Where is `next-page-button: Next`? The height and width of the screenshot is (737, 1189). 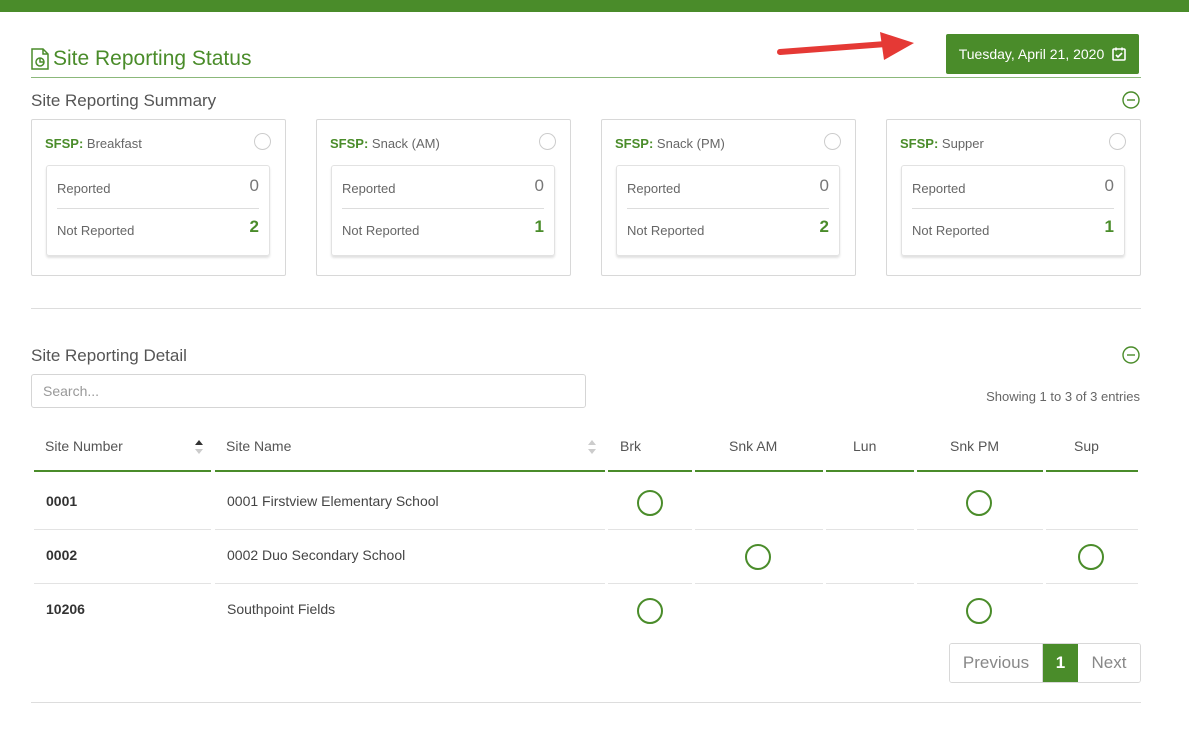
next-page-button: Next is located at coordinates (1109, 663).